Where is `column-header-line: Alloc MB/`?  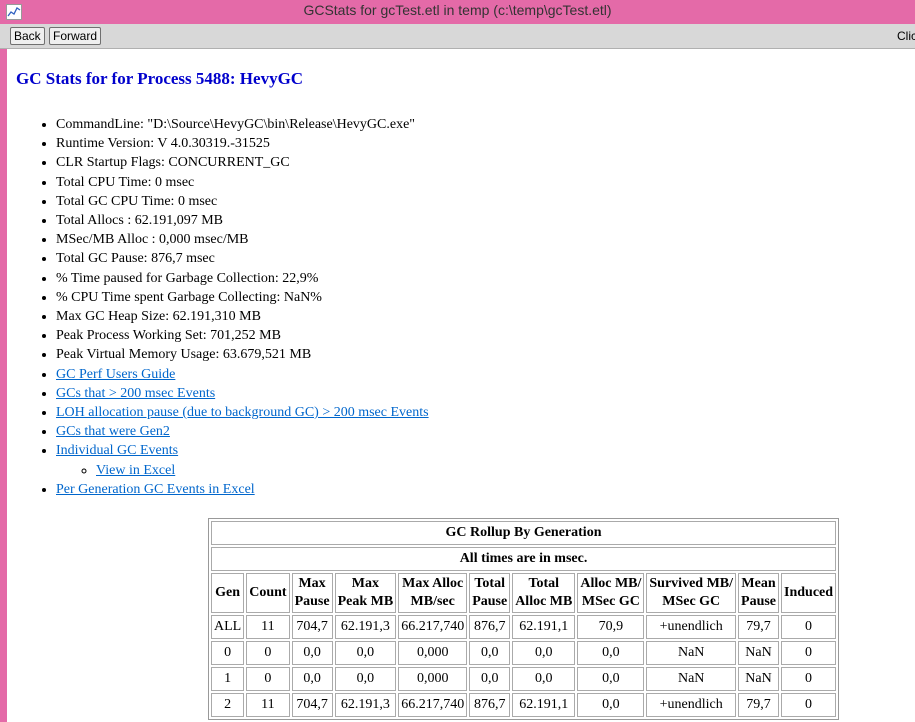
column-header-line: Alloc MB/ is located at coordinates (611, 583).